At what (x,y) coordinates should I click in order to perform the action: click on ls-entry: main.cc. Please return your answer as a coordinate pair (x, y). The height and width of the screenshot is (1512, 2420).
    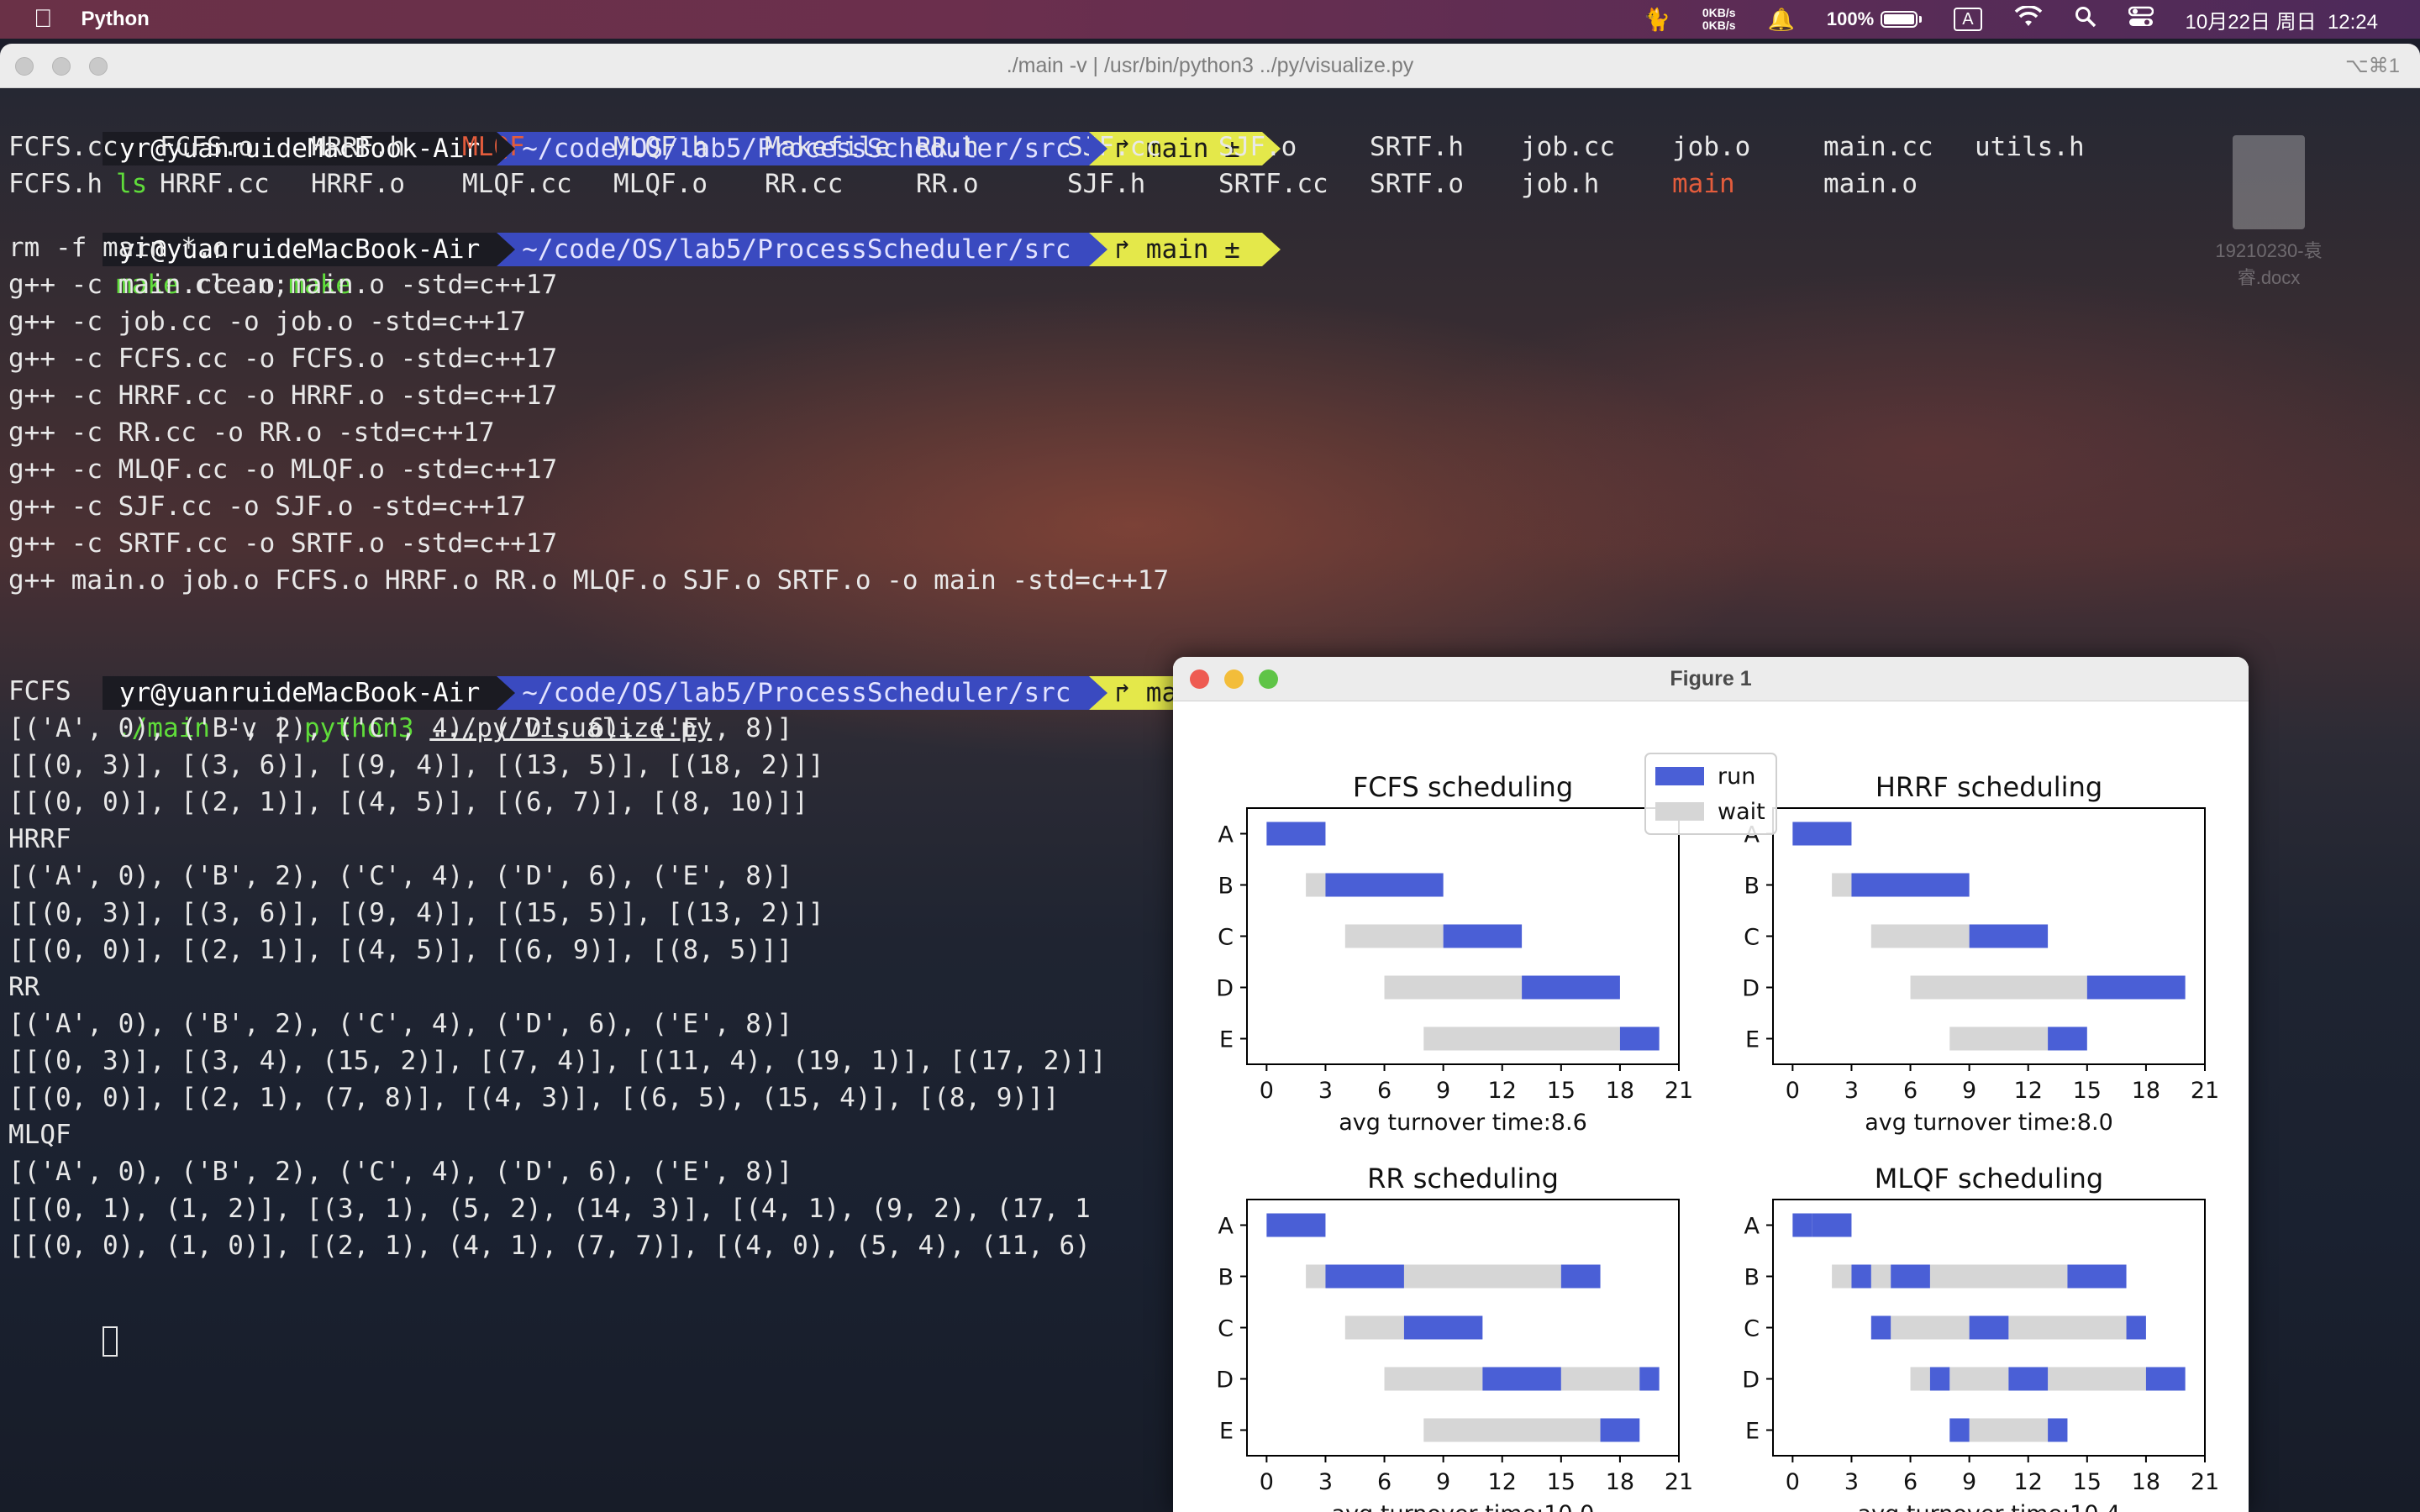
    Looking at the image, I should click on (1878, 147).